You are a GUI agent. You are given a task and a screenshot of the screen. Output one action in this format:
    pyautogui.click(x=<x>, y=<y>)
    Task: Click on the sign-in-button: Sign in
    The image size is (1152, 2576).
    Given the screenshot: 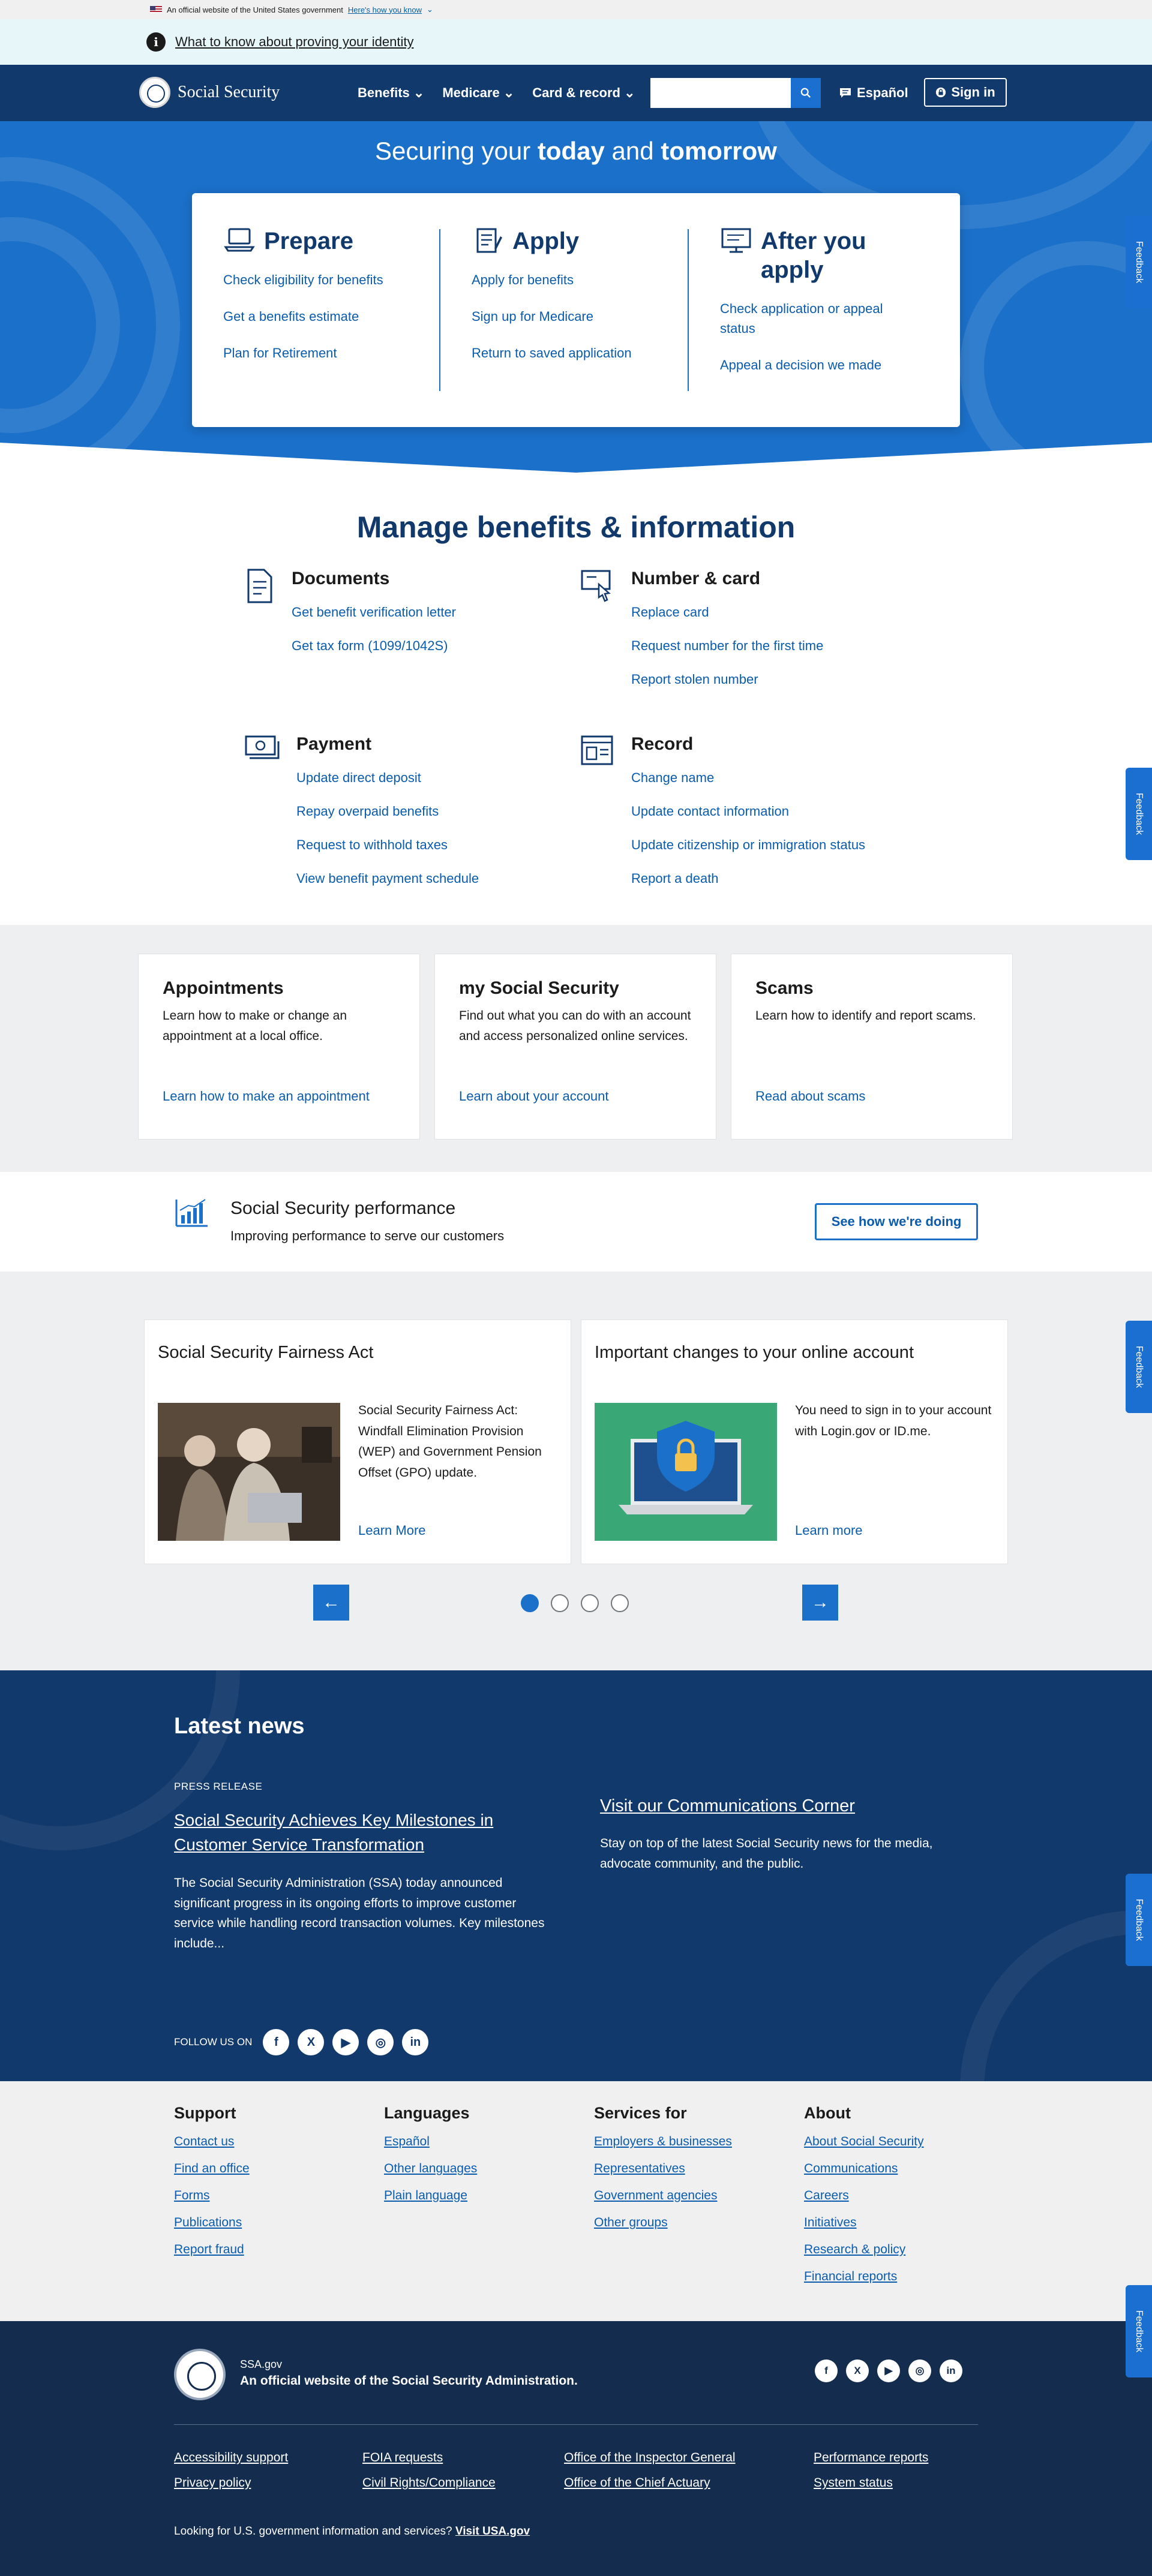 What is the action you would take?
    pyautogui.click(x=965, y=93)
    